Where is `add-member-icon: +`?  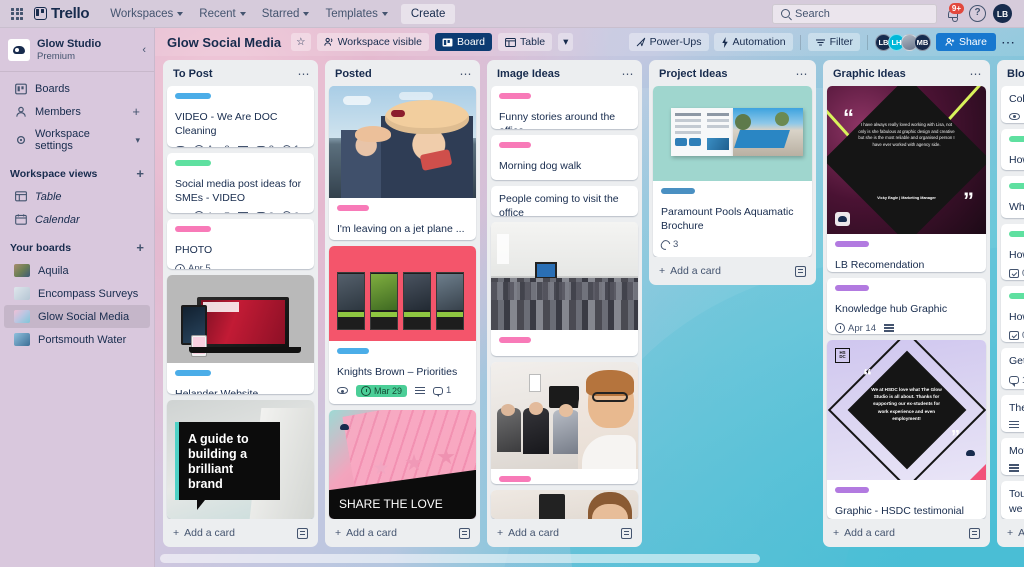
add-member-icon: + is located at coordinates (136, 111).